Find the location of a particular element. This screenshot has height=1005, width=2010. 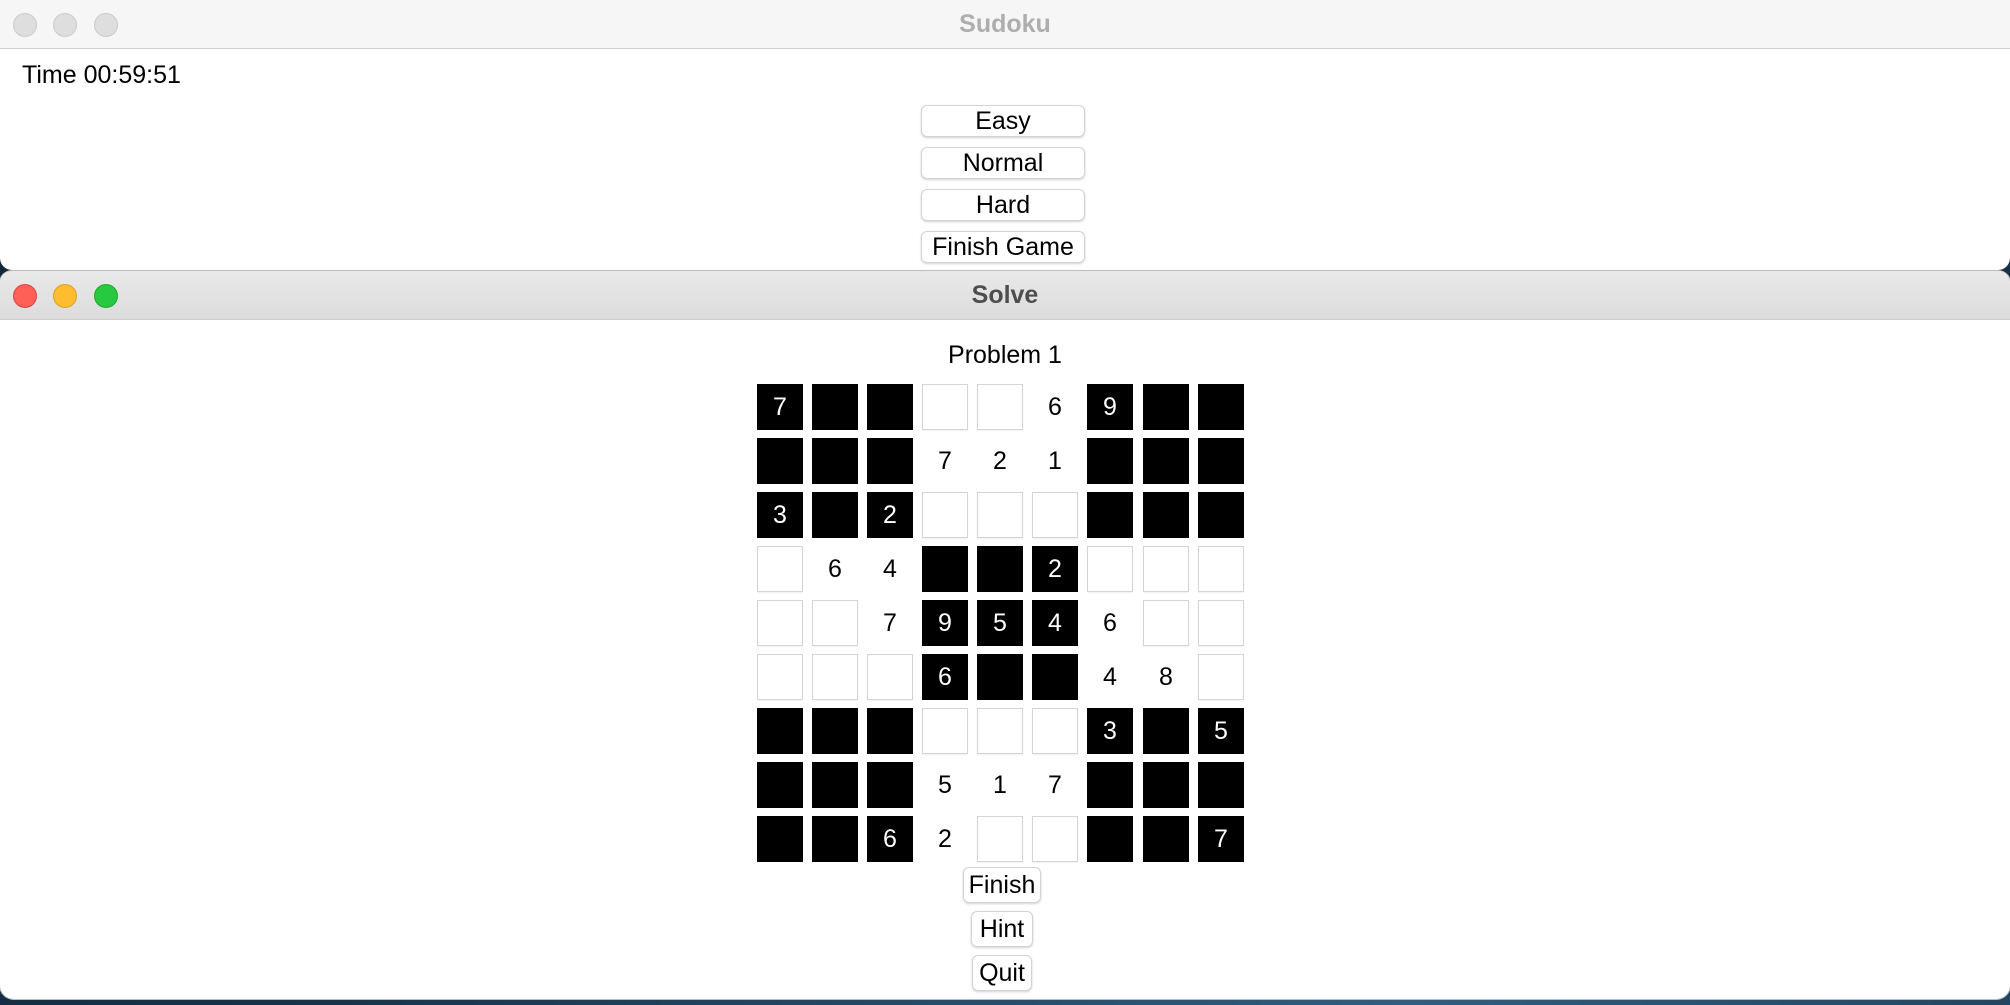

hint-button: Hint is located at coordinates (1002, 929).